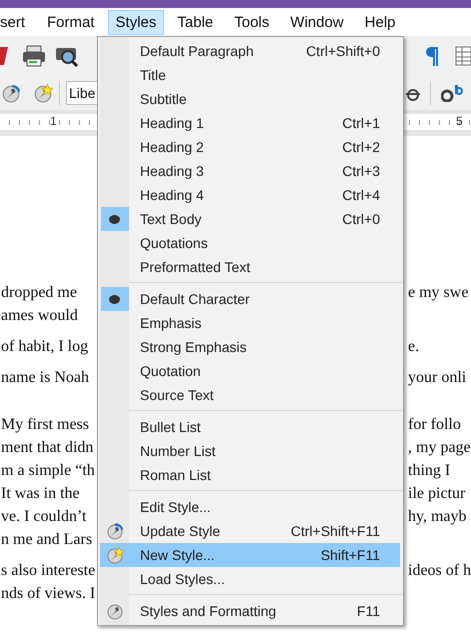 The width and height of the screenshot is (471, 633). I want to click on menu-item: Heading 3 Ctrl+3, so click(250, 171).